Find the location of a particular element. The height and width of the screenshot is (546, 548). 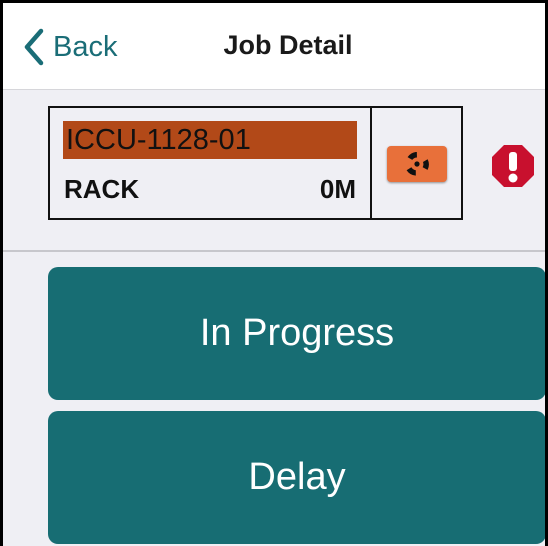

job-distance: 0M is located at coordinates (337, 189).